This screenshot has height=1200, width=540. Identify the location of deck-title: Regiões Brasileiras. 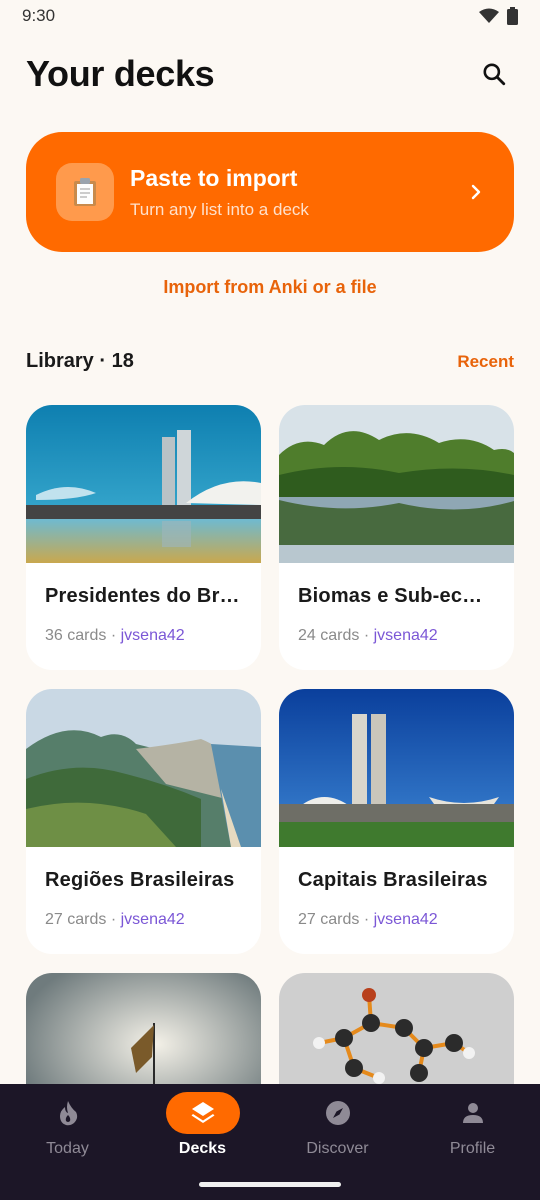
(140, 880).